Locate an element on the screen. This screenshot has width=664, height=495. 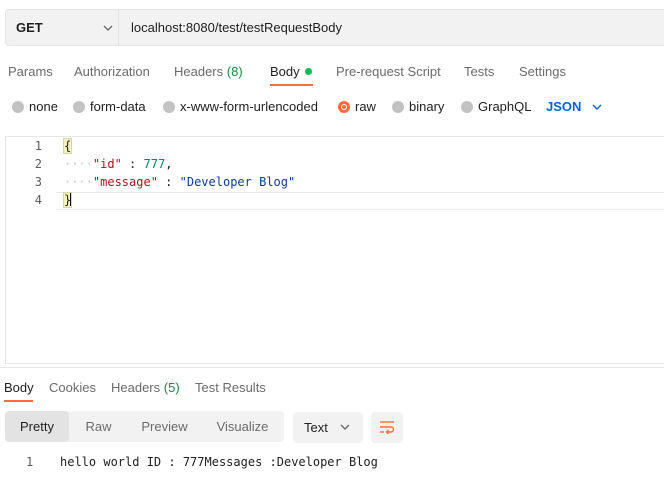
line-number: 2 is located at coordinates (38, 164).